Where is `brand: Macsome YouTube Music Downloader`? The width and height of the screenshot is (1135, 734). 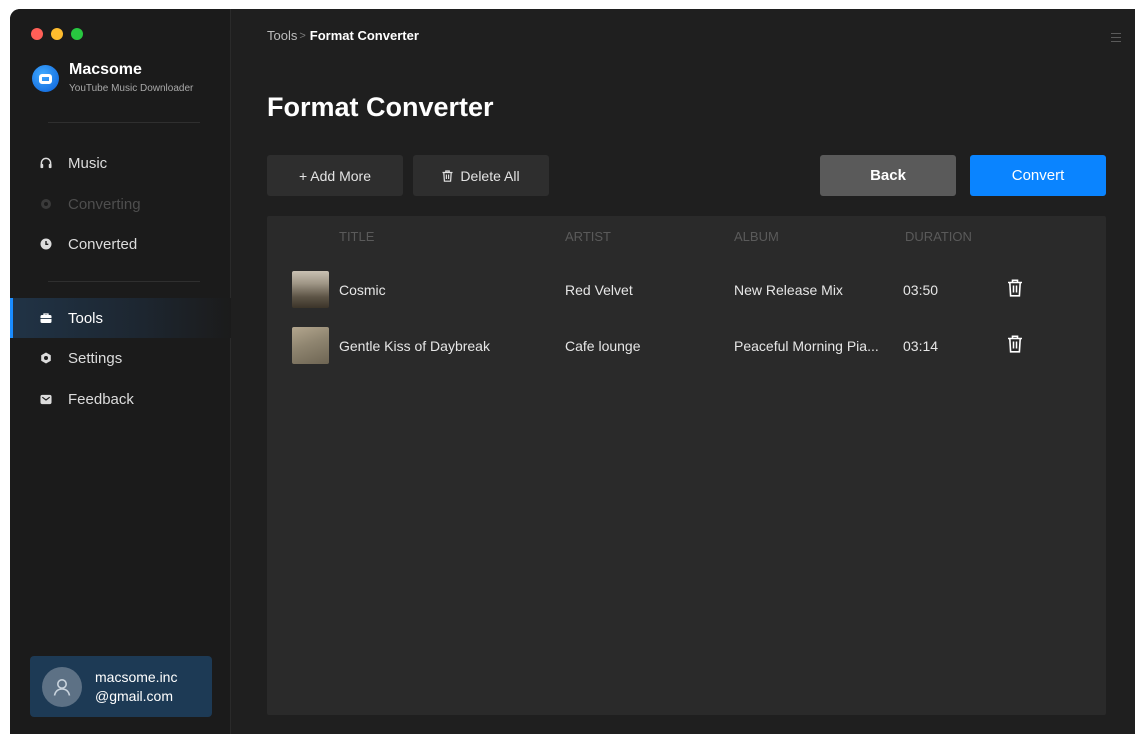
brand: Macsome YouTube Music Downloader is located at coordinates (112, 77).